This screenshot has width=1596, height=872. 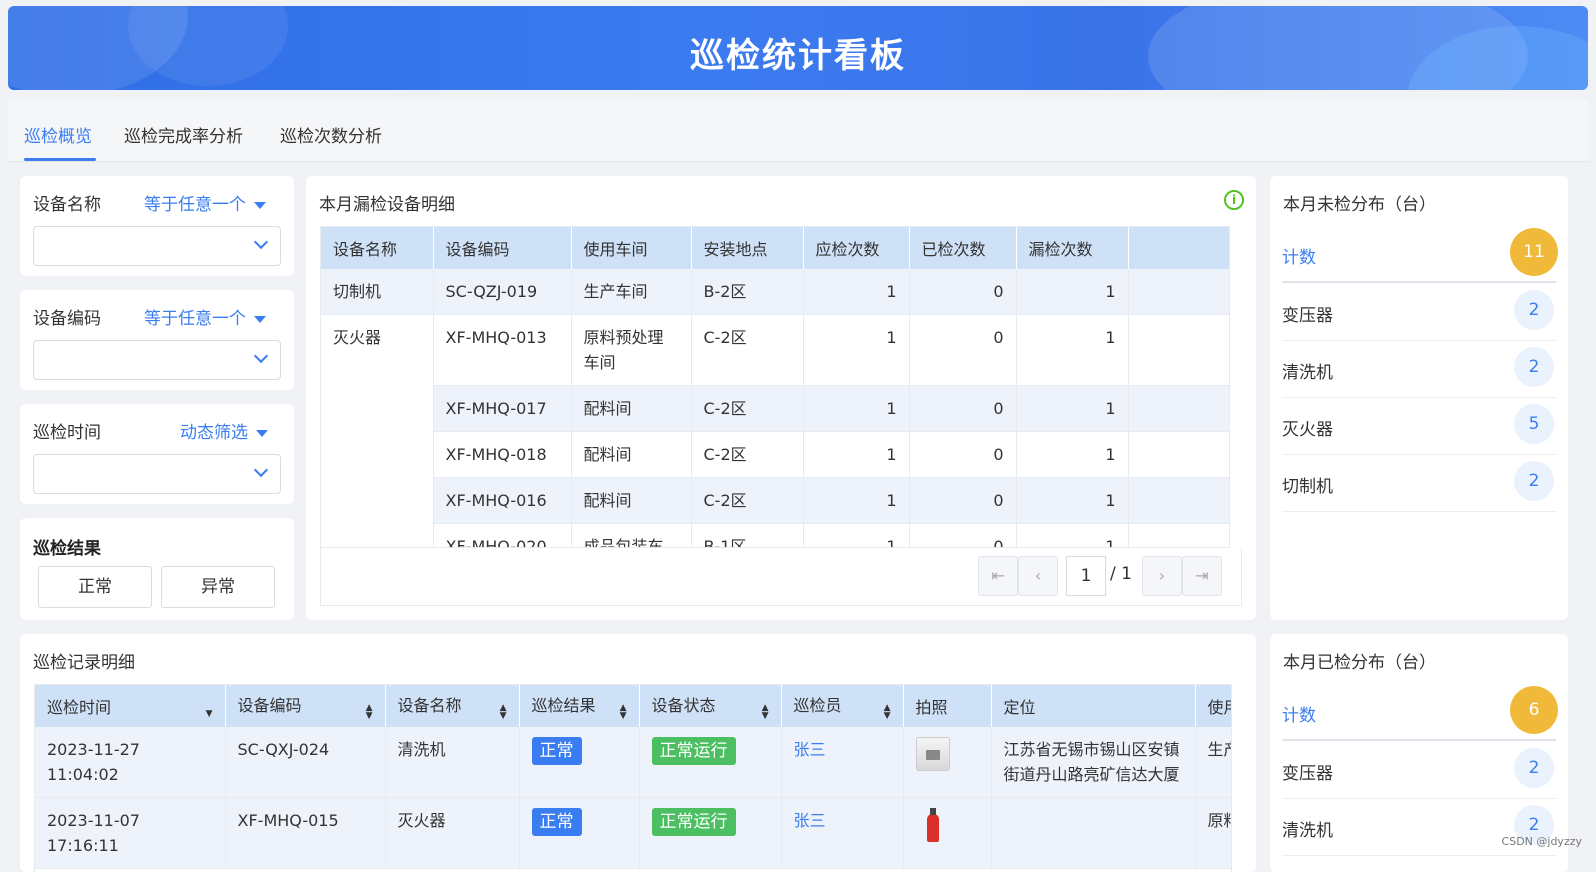 What do you see at coordinates (1086, 576) in the screenshot?
I see `page-number-input: 1` at bounding box center [1086, 576].